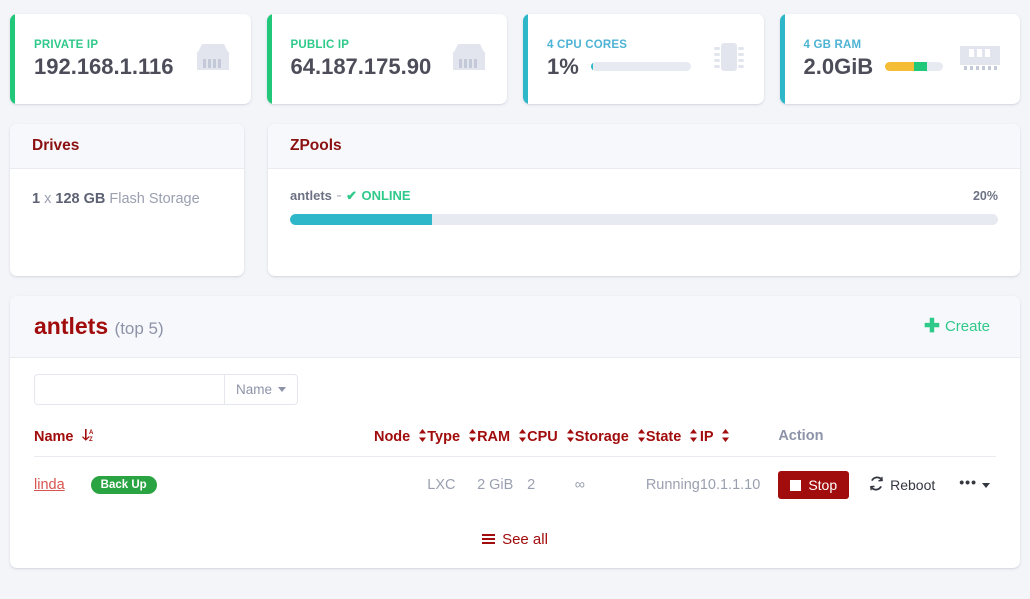 This screenshot has height=599, width=1030. I want to click on see-all-row: See all, so click(515, 533).